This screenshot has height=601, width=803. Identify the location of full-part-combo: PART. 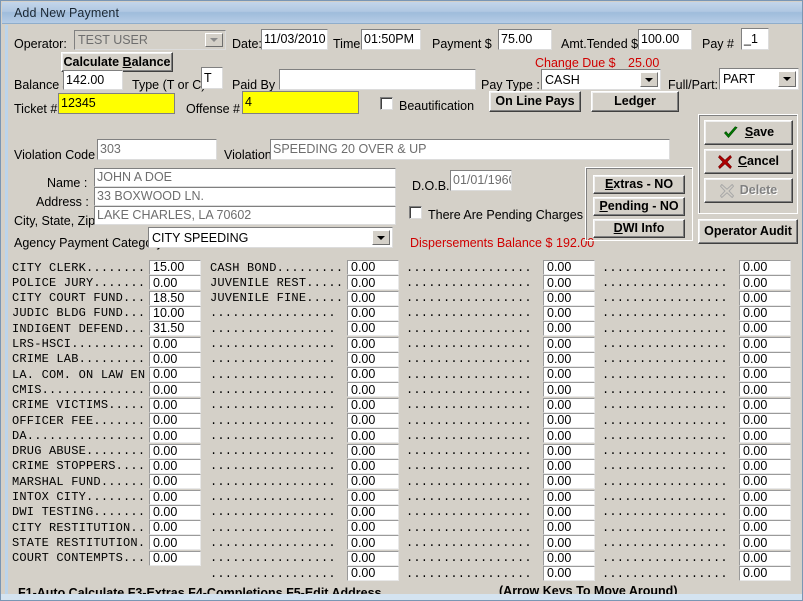
(759, 79).